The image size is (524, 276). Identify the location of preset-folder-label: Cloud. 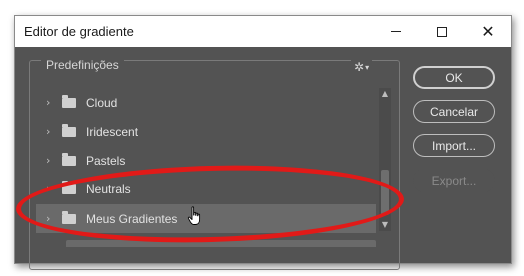
(102, 102).